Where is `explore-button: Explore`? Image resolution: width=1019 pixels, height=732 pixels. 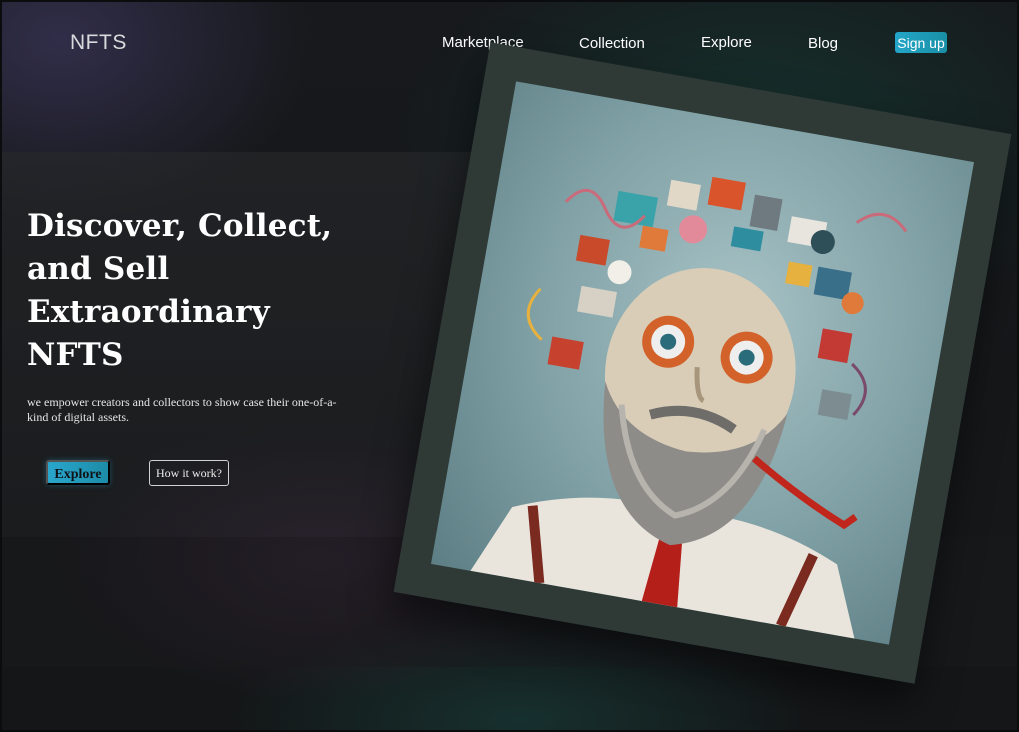 explore-button: Explore is located at coordinates (78, 472).